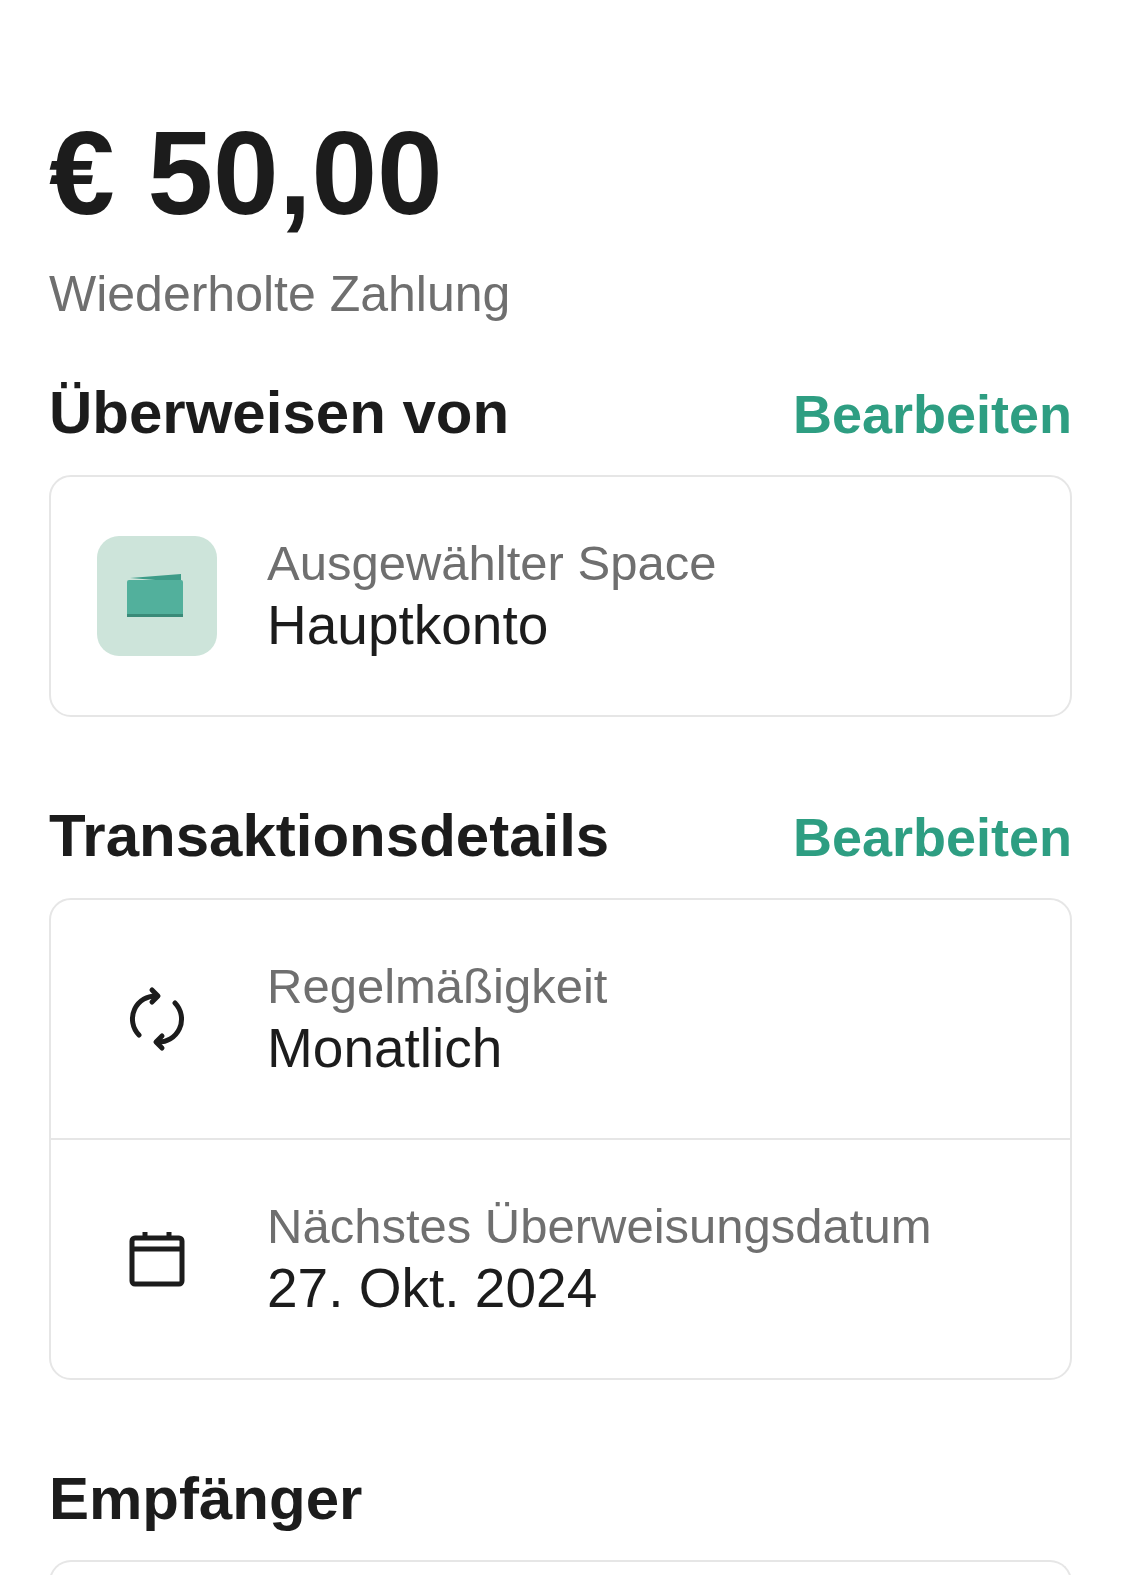 The image size is (1125, 1575). Describe the element at coordinates (492, 563) in the screenshot. I see `field-label: Ausgewählter Space` at that location.